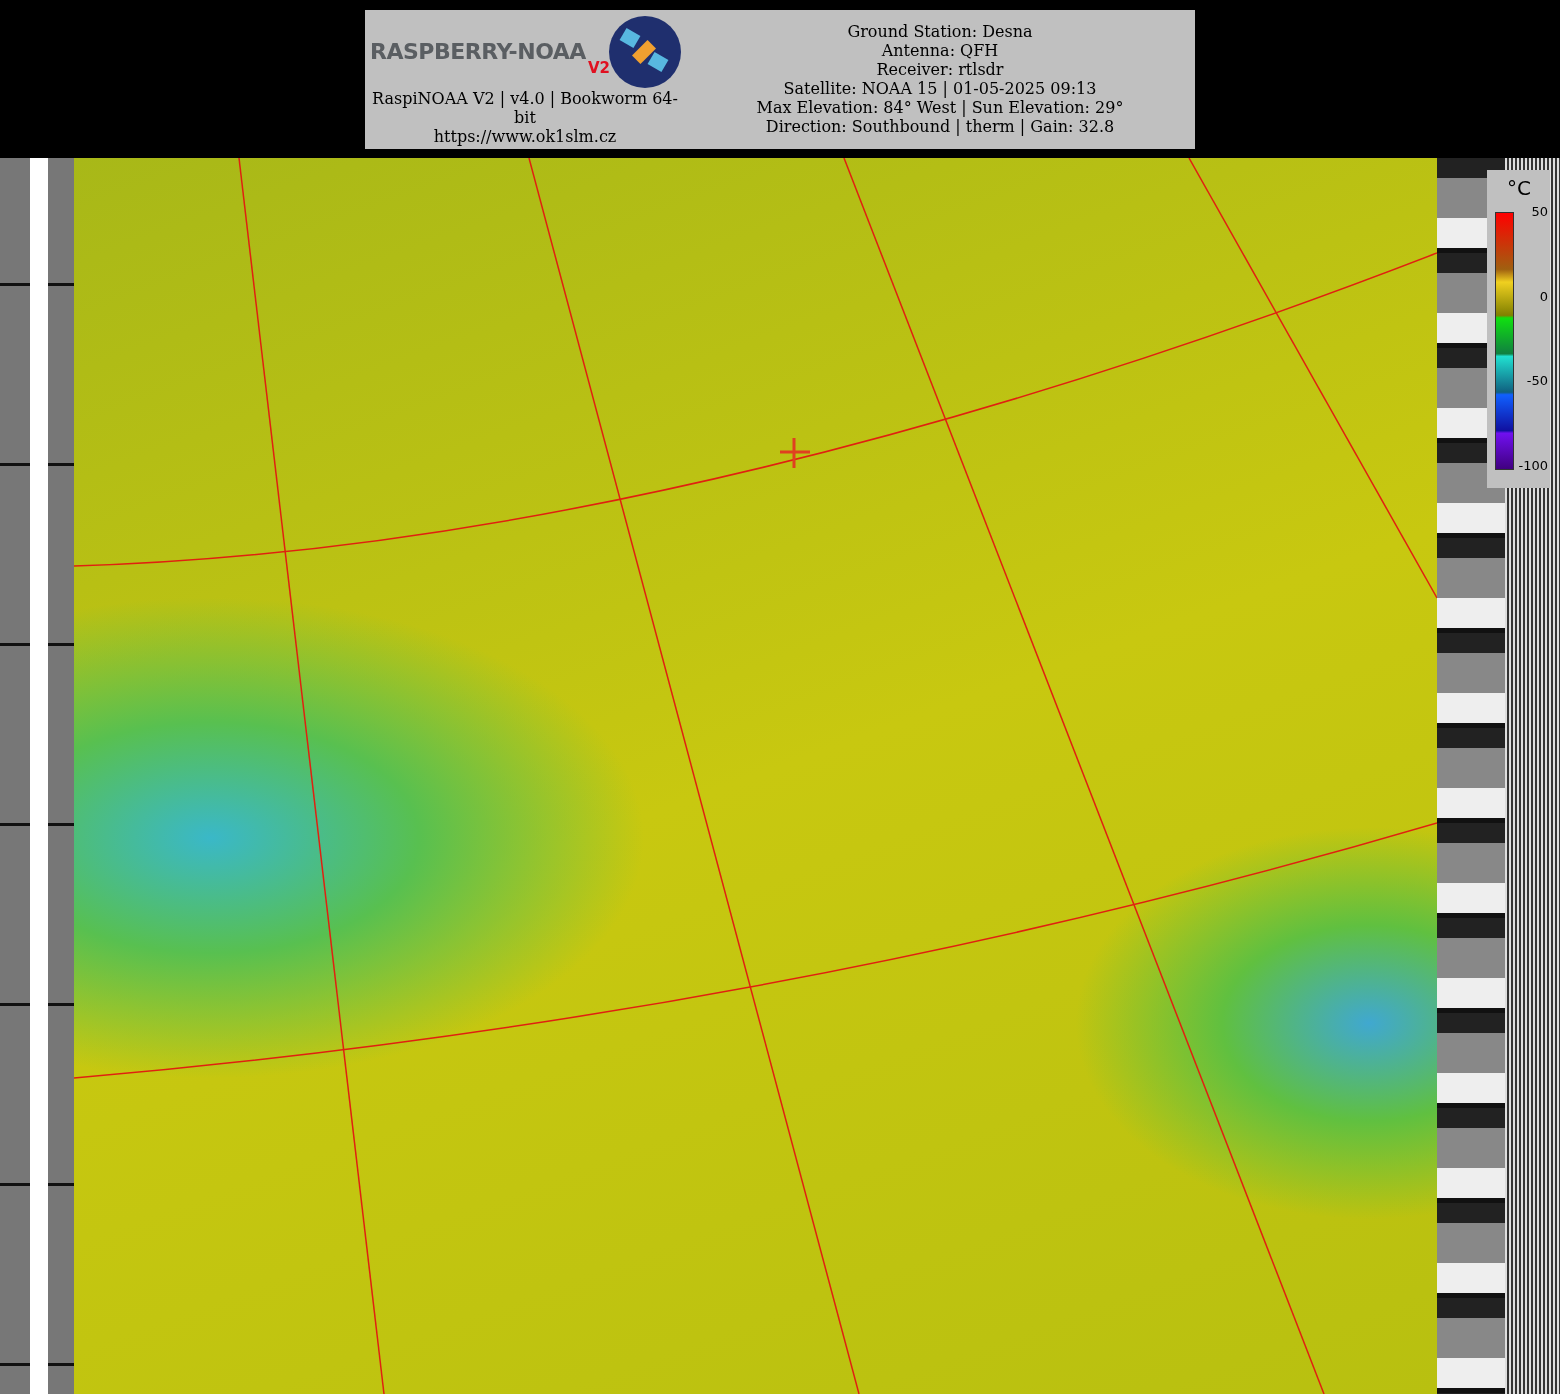  What do you see at coordinates (1519, 188) in the screenshot?
I see `legend-unit: °C` at bounding box center [1519, 188].